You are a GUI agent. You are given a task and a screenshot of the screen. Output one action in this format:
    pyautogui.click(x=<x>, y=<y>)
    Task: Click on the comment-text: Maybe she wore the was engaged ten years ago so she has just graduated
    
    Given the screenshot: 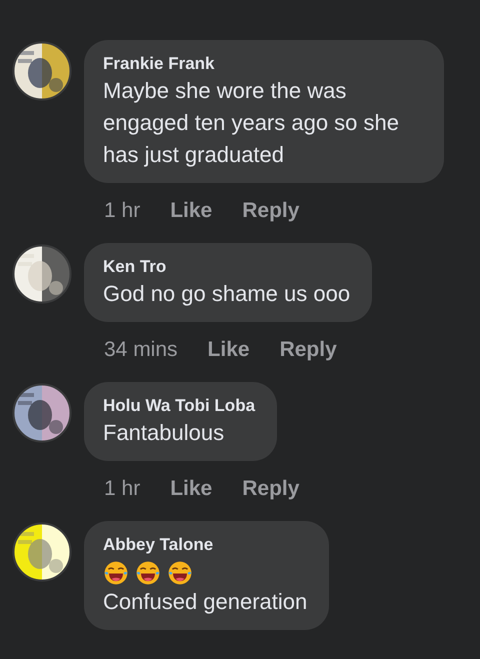 What is the action you would take?
    pyautogui.click(x=251, y=123)
    